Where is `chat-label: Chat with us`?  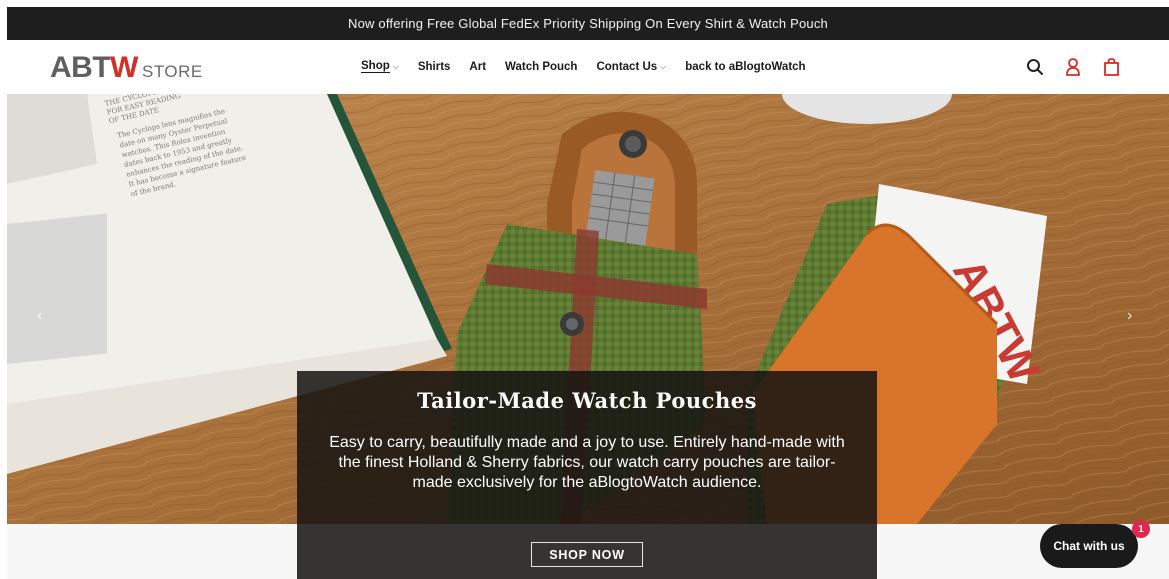 chat-label: Chat with us is located at coordinates (1089, 546).